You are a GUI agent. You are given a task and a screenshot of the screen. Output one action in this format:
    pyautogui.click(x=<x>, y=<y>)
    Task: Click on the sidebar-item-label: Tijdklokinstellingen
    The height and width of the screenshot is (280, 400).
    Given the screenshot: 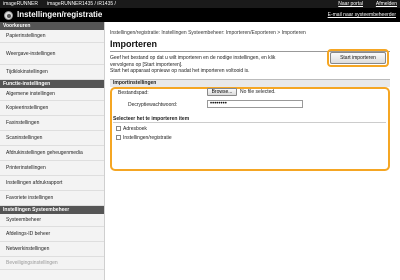 What is the action you would take?
    pyautogui.click(x=27, y=72)
    